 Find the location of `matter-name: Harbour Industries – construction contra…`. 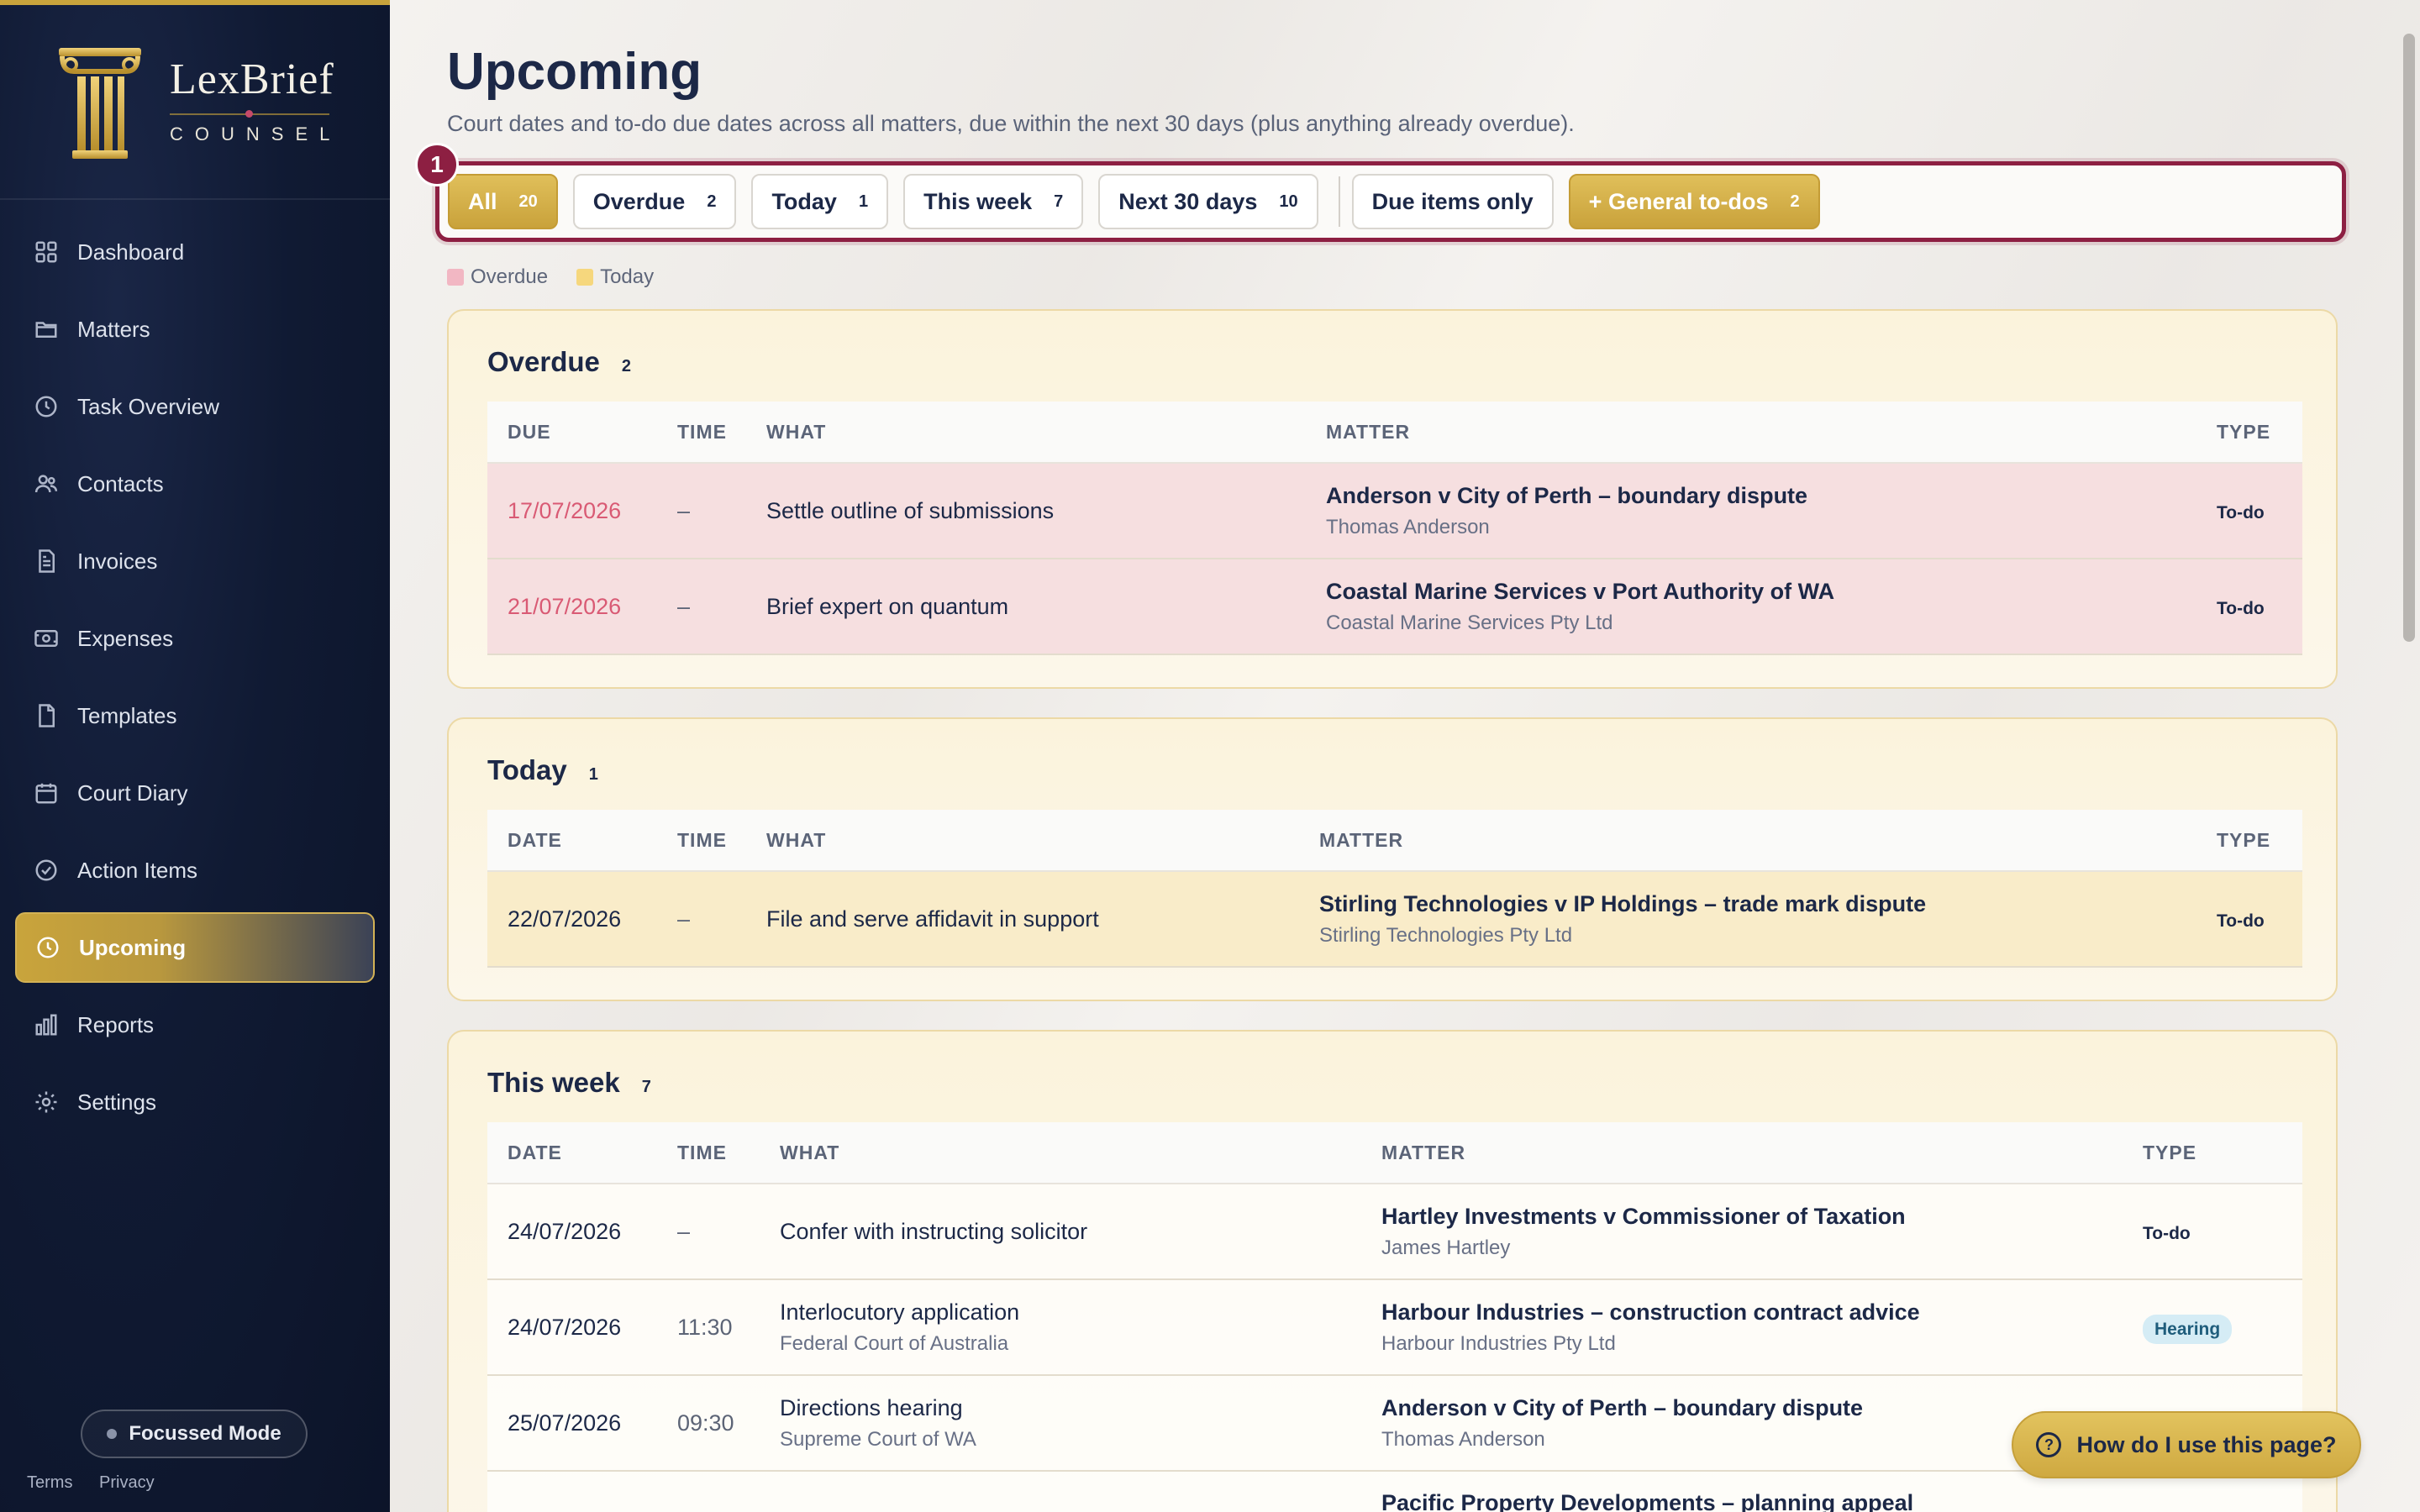

matter-name: Harbour Industries – construction contra… is located at coordinates (1752, 1312).